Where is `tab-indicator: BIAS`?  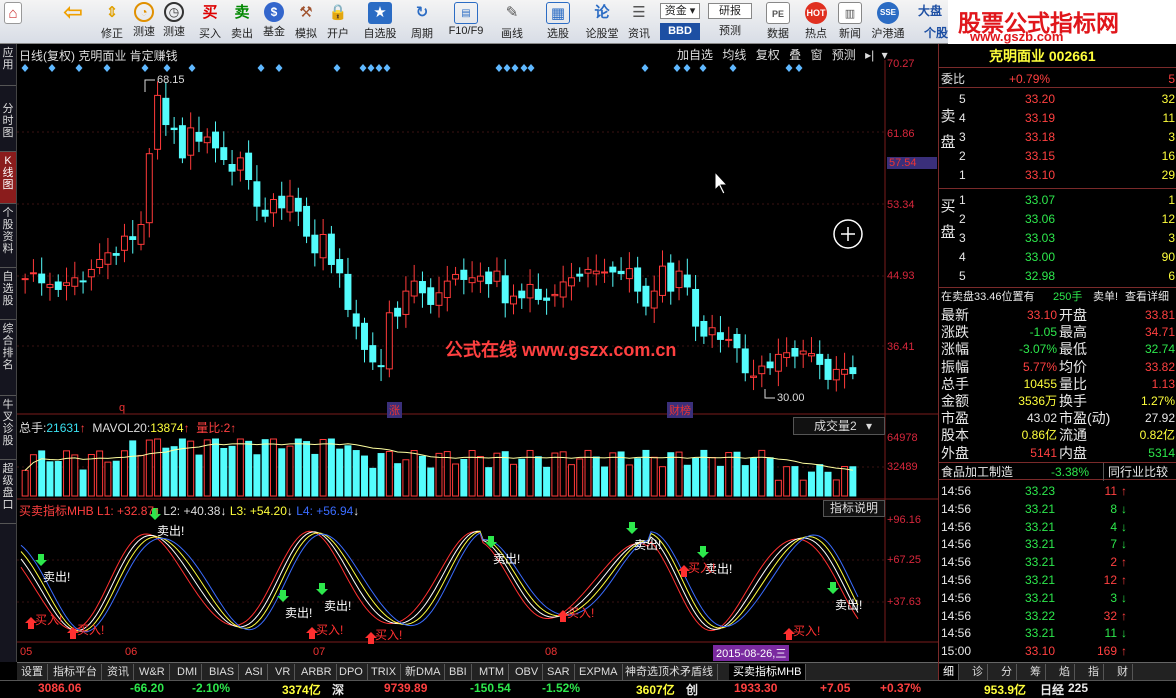
tab-indicator: BIAS is located at coordinates (222, 672).